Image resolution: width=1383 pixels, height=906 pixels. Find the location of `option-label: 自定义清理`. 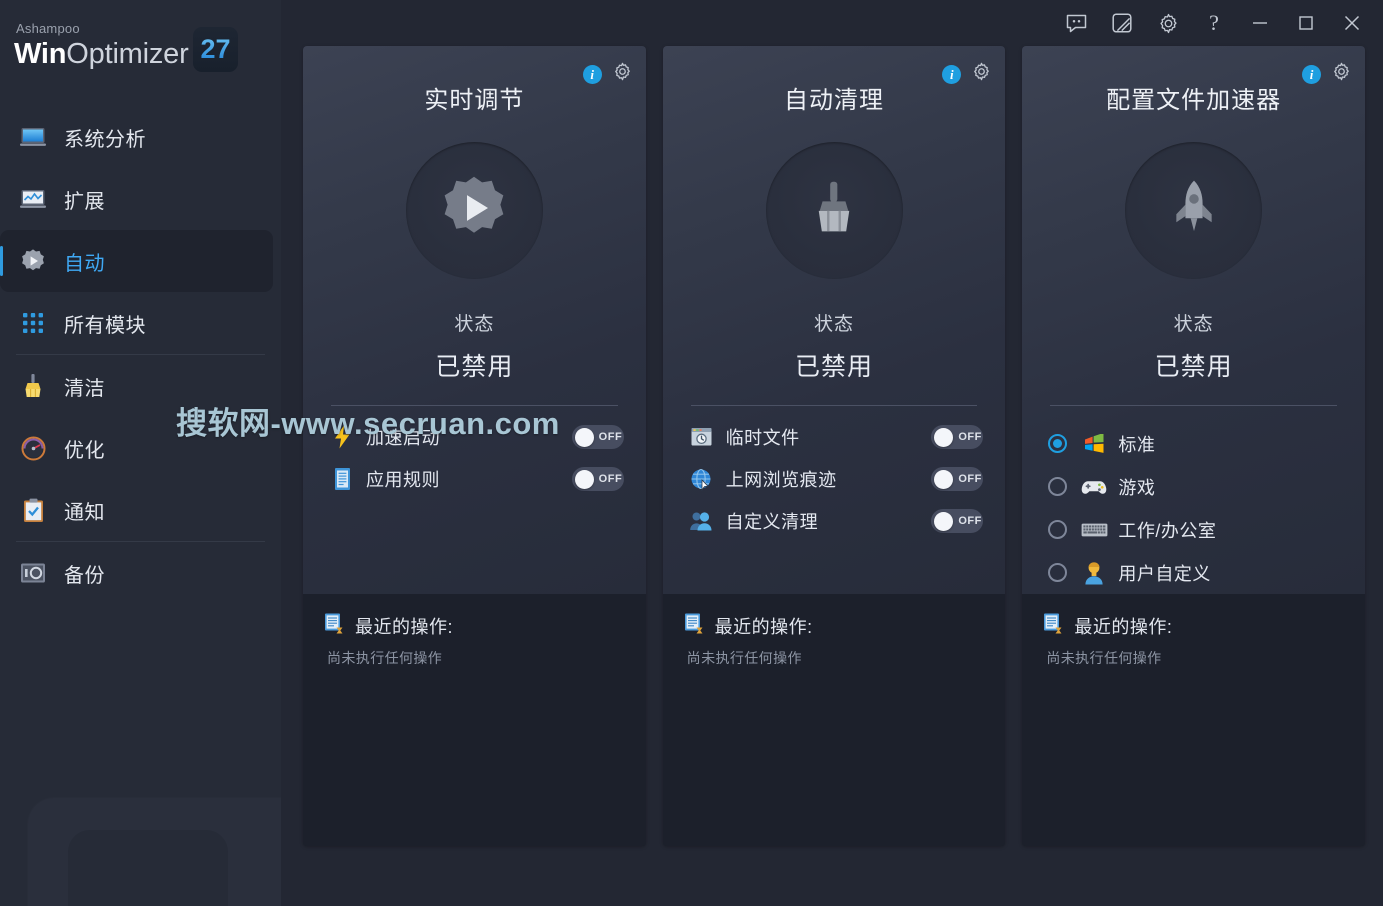

option-label: 自定义清理 is located at coordinates (772, 522).